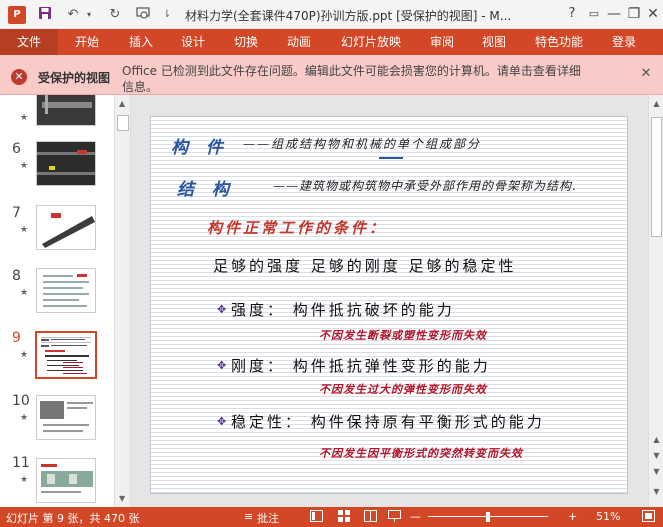 The height and width of the screenshot is (527, 663). Describe the element at coordinates (16, 149) in the screenshot. I see `slide-number: 6` at that location.